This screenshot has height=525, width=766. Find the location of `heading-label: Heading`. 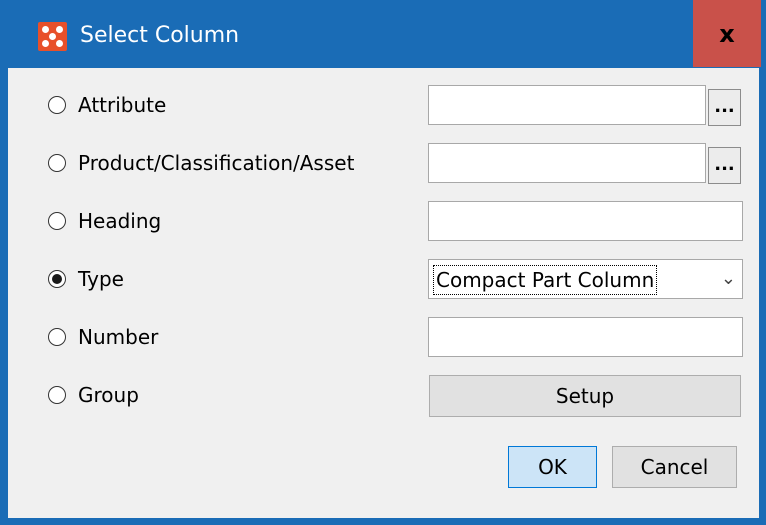

heading-label: Heading is located at coordinates (119, 221).